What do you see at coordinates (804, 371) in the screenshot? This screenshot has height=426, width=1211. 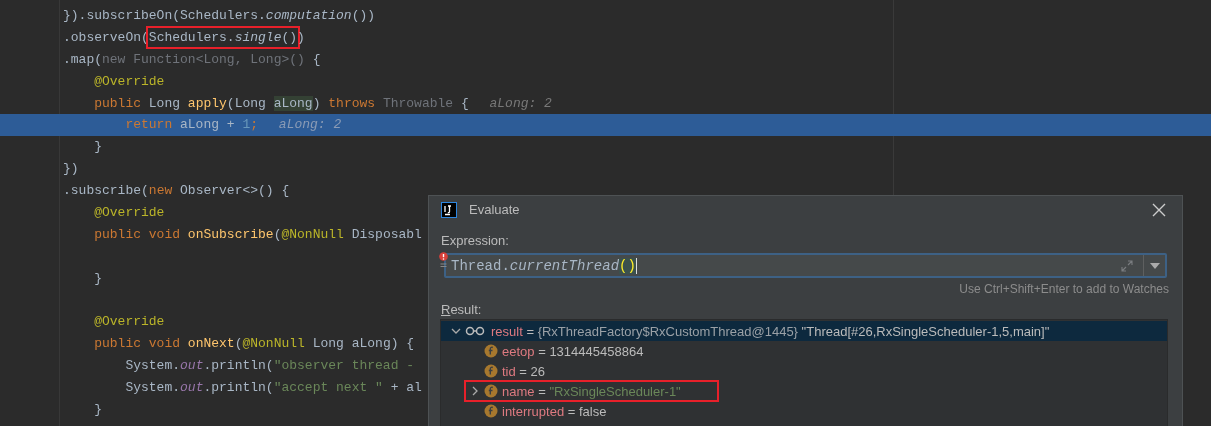 I see `tree-row: tid = 26` at bounding box center [804, 371].